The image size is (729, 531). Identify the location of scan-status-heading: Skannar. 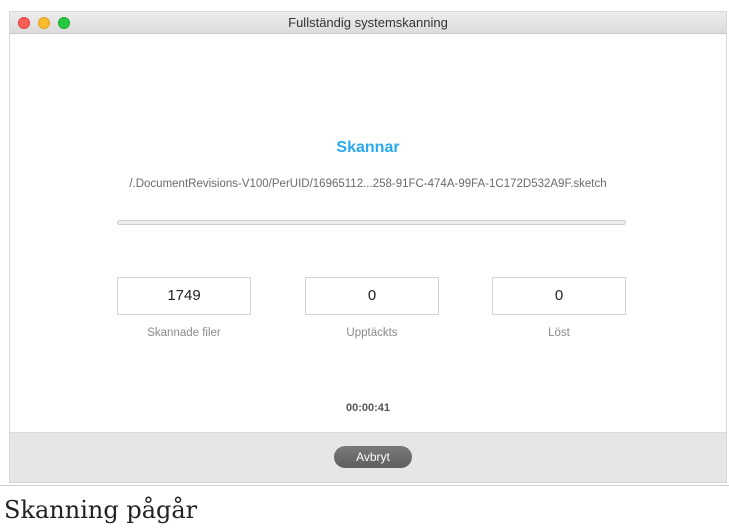
(368, 147).